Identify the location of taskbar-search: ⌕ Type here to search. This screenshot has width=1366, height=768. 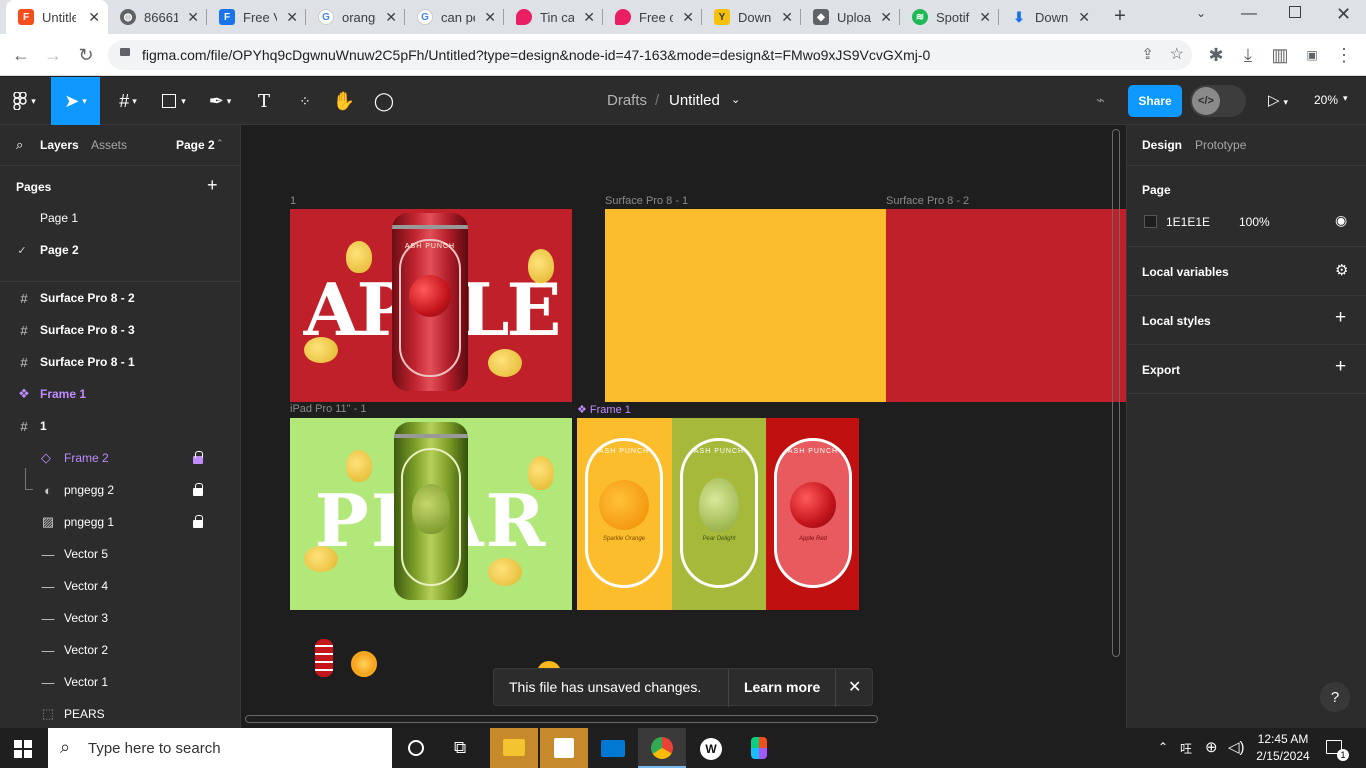
(220, 748).